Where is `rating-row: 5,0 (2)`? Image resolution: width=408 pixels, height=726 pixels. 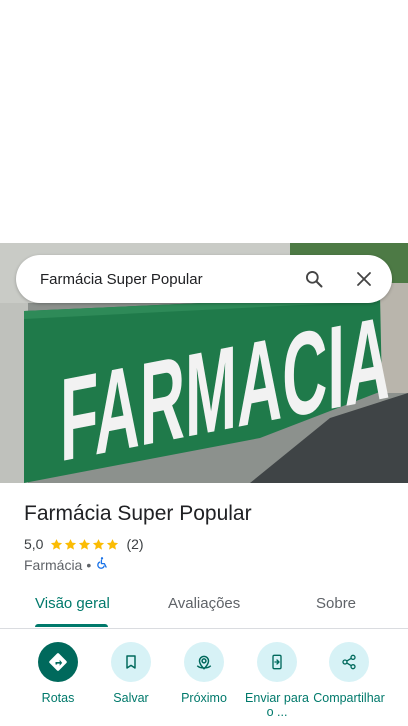
rating-row: 5,0 (2) is located at coordinates (84, 544).